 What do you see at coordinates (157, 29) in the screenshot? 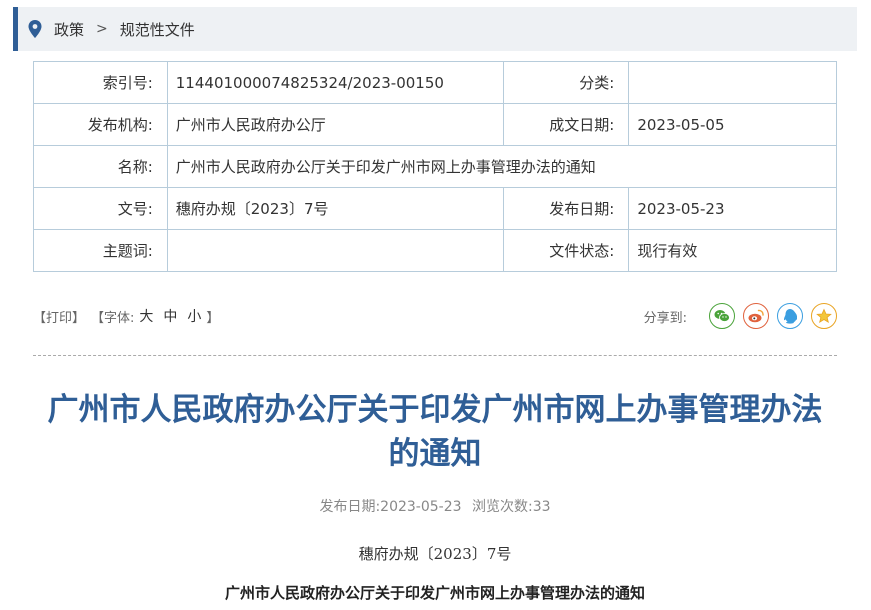
I see `breadcrumb-item-normative-documents: 规范性文件` at bounding box center [157, 29].